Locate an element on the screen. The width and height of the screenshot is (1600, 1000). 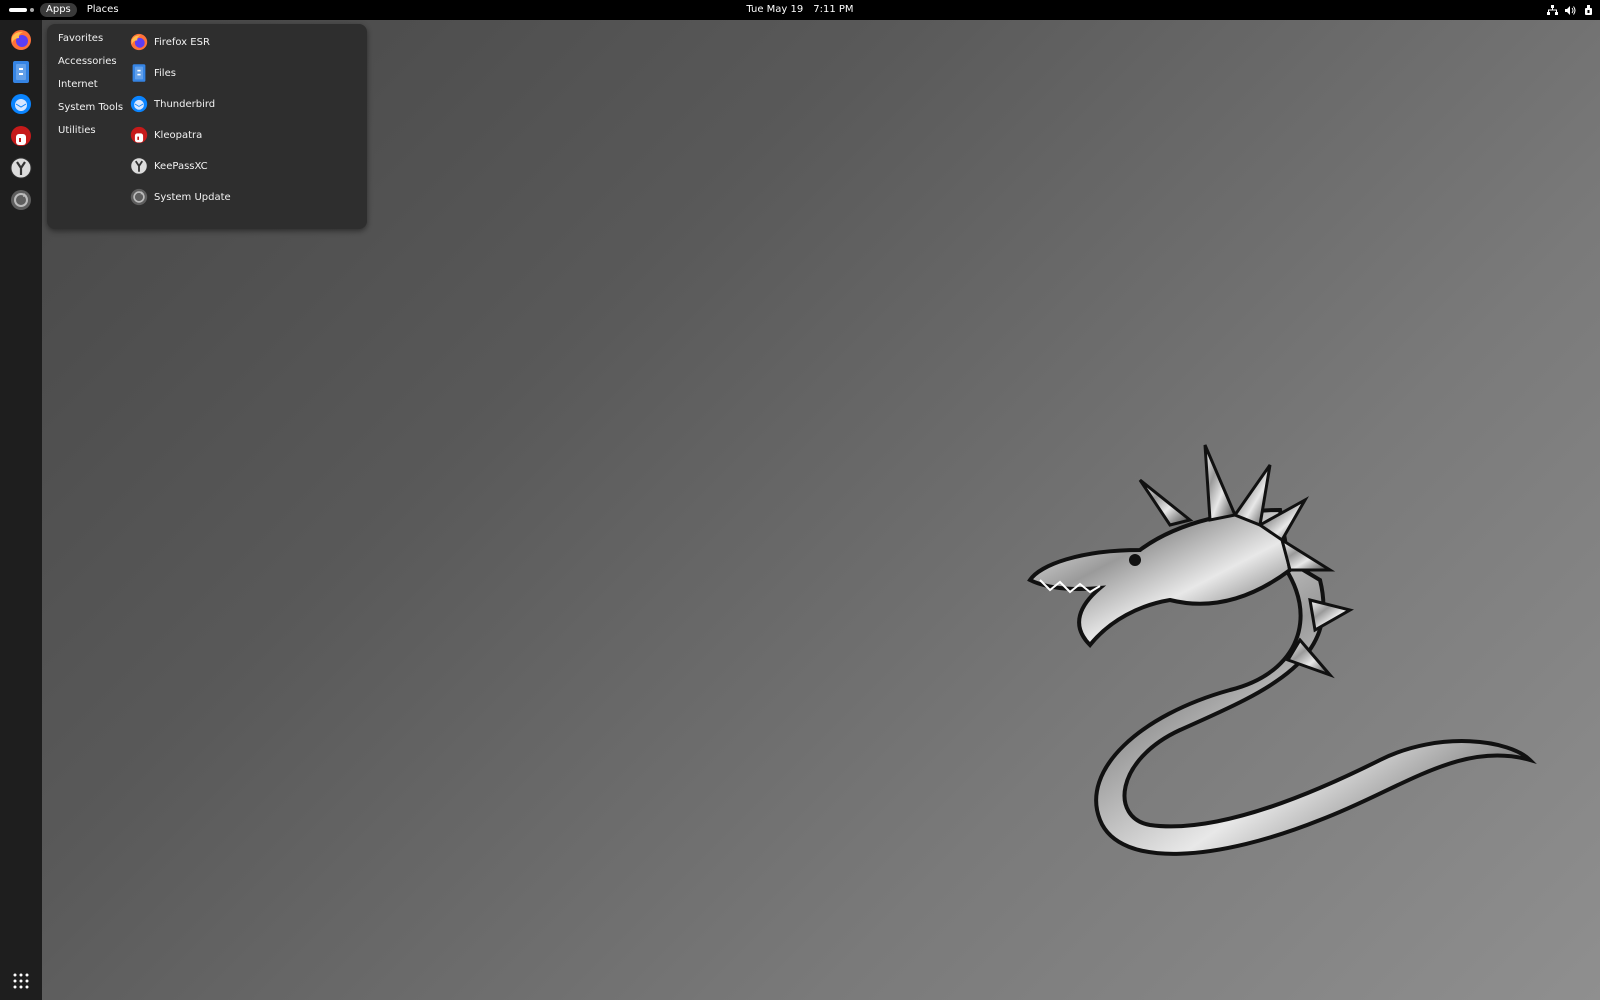
workspace-dot-icon is located at coordinates (32, 10).